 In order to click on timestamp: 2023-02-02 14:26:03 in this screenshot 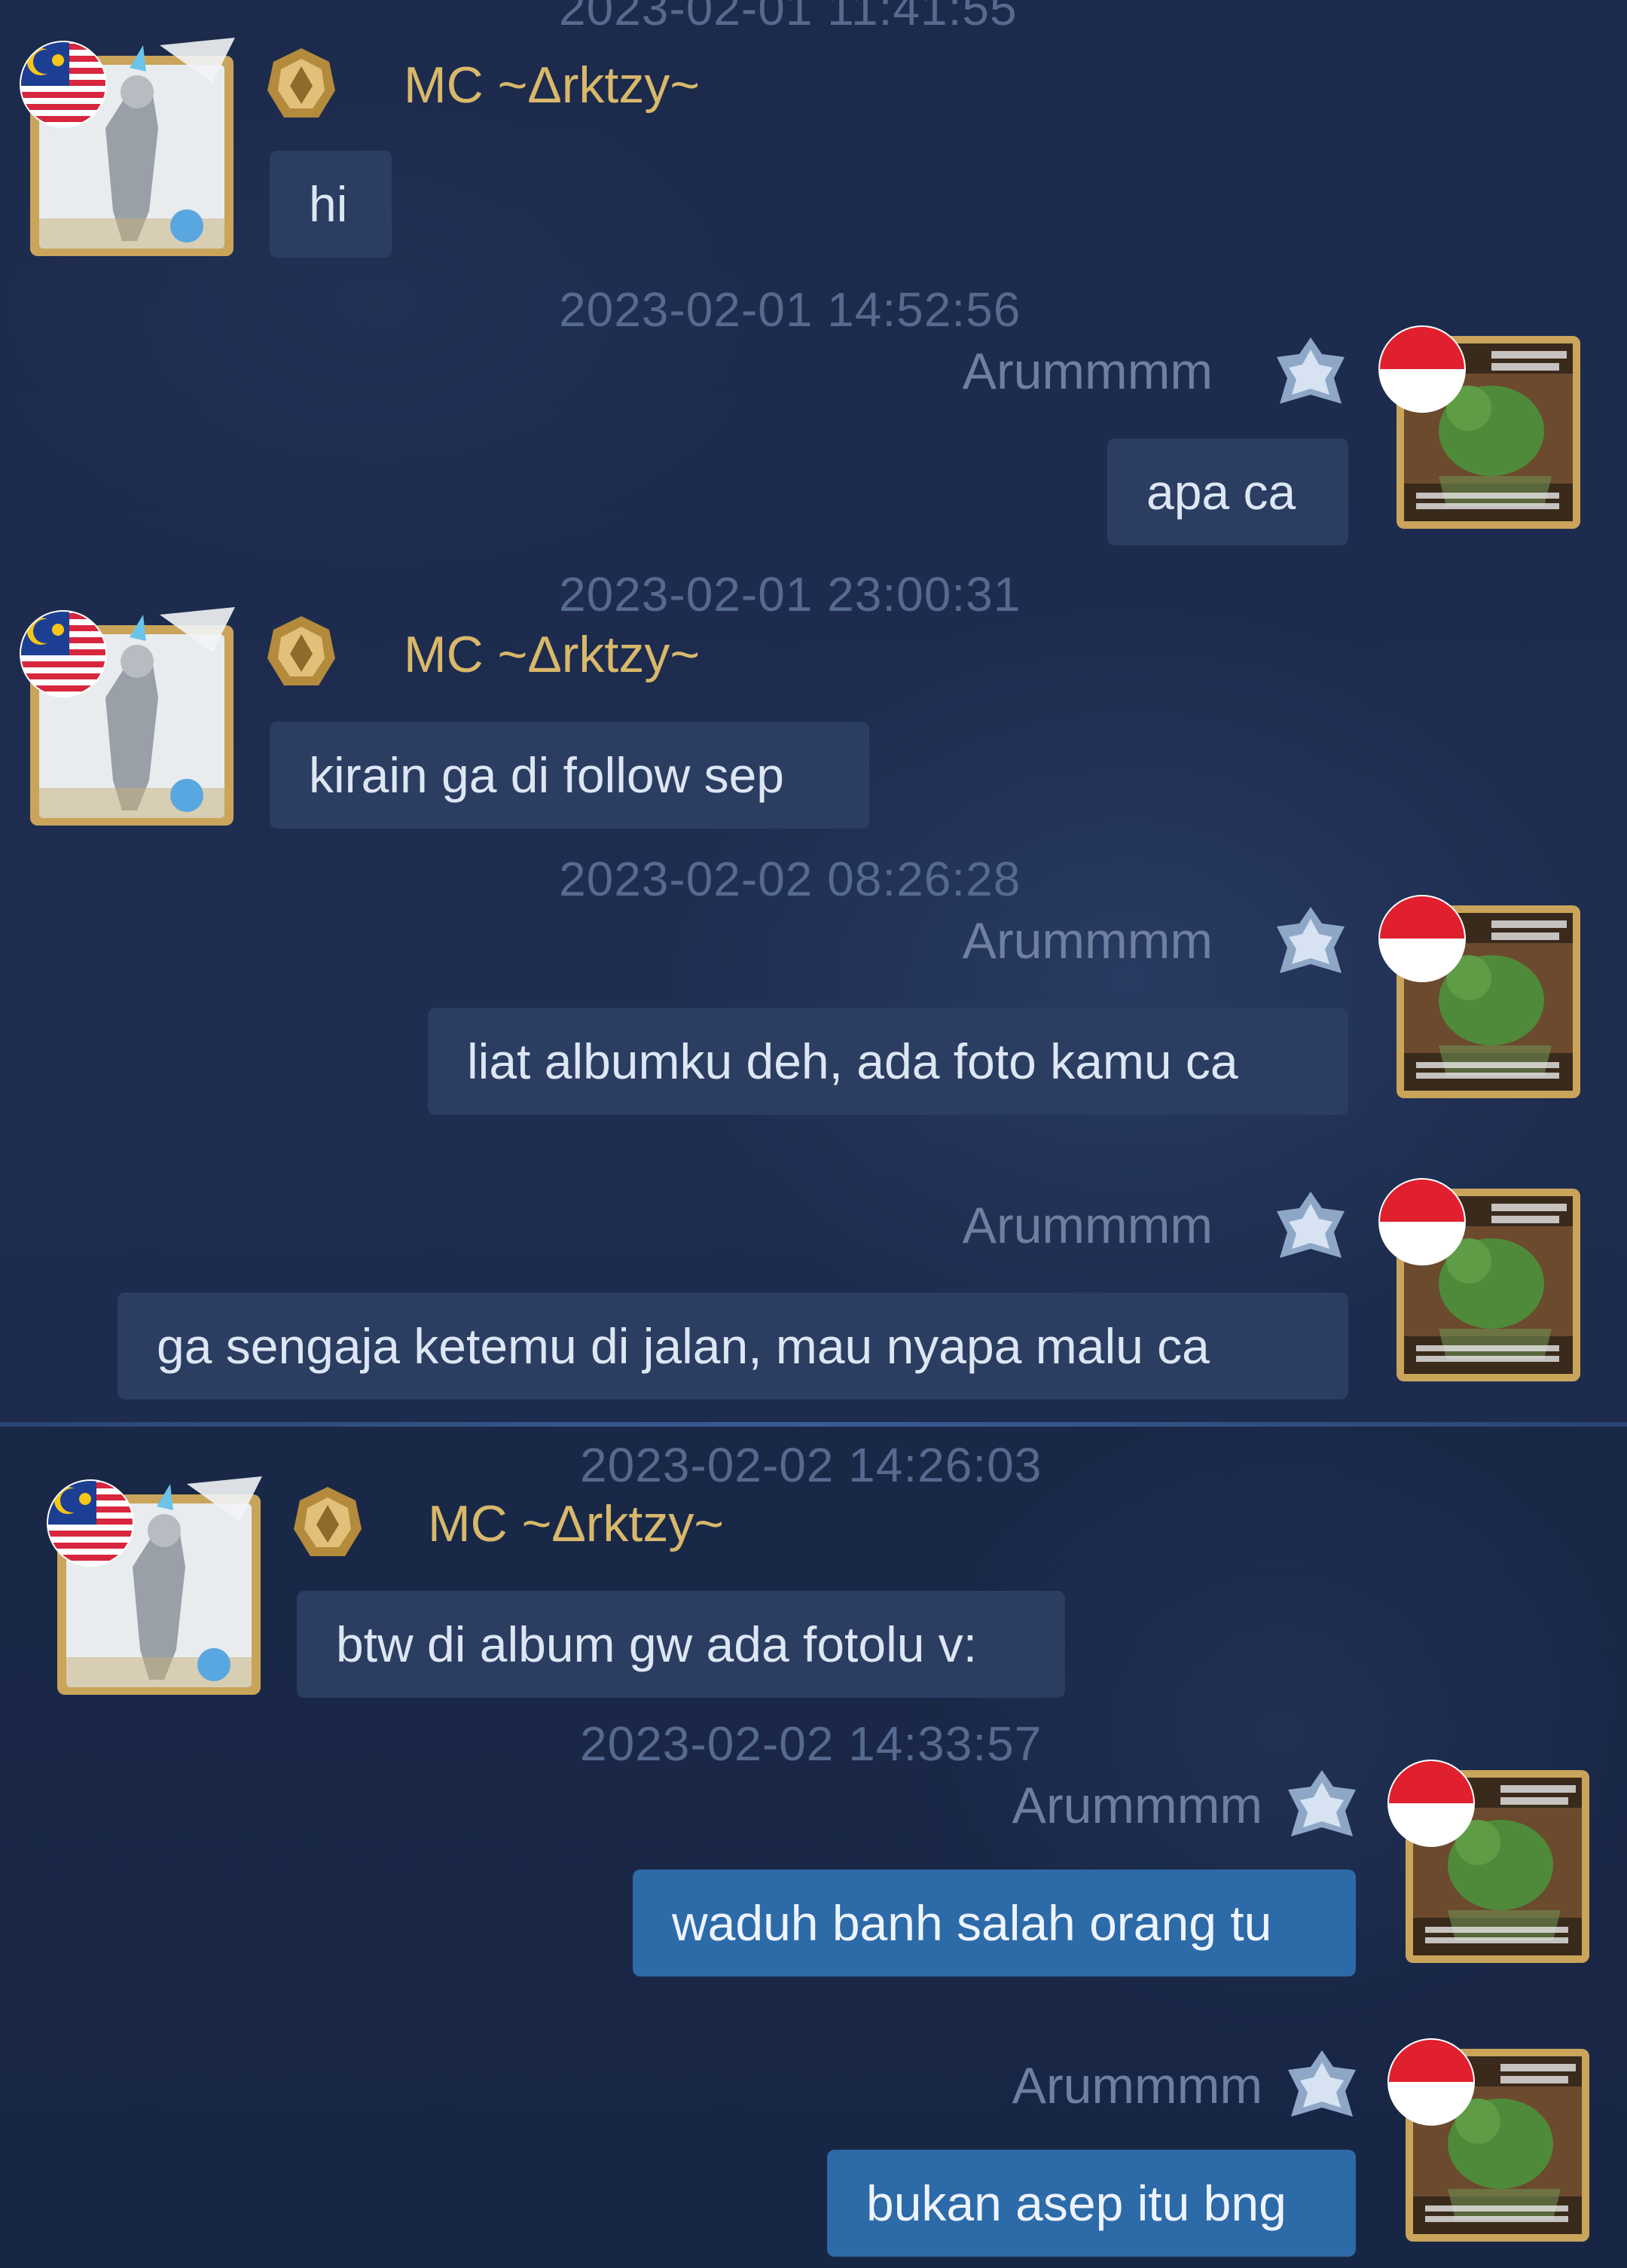, I will do `click(811, 1465)`.